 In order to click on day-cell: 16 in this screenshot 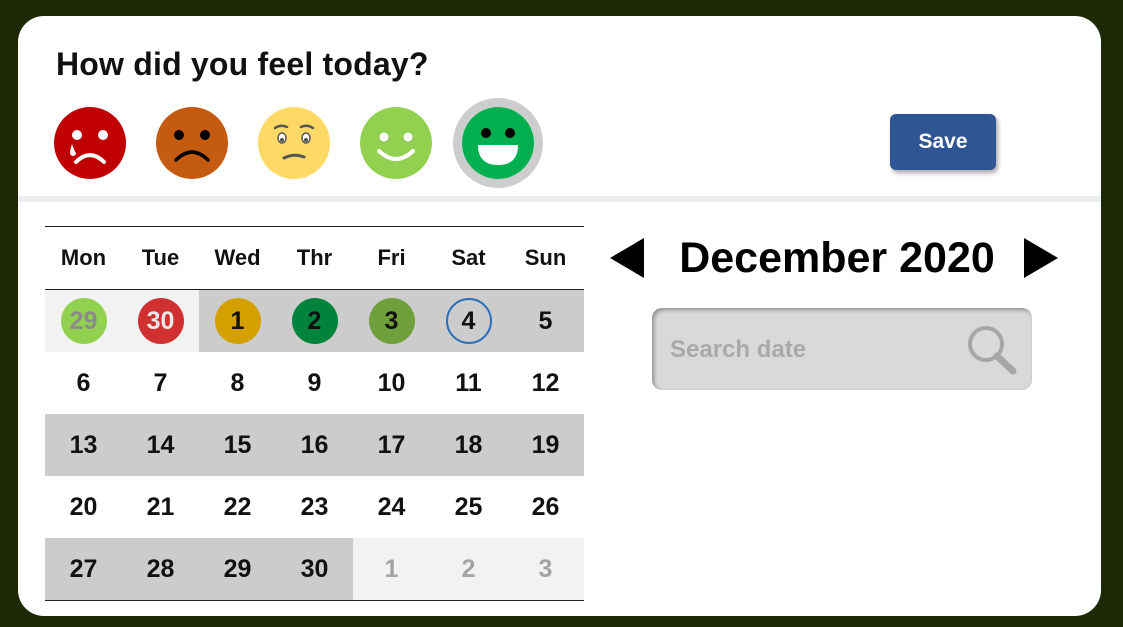, I will do `click(314, 445)`.